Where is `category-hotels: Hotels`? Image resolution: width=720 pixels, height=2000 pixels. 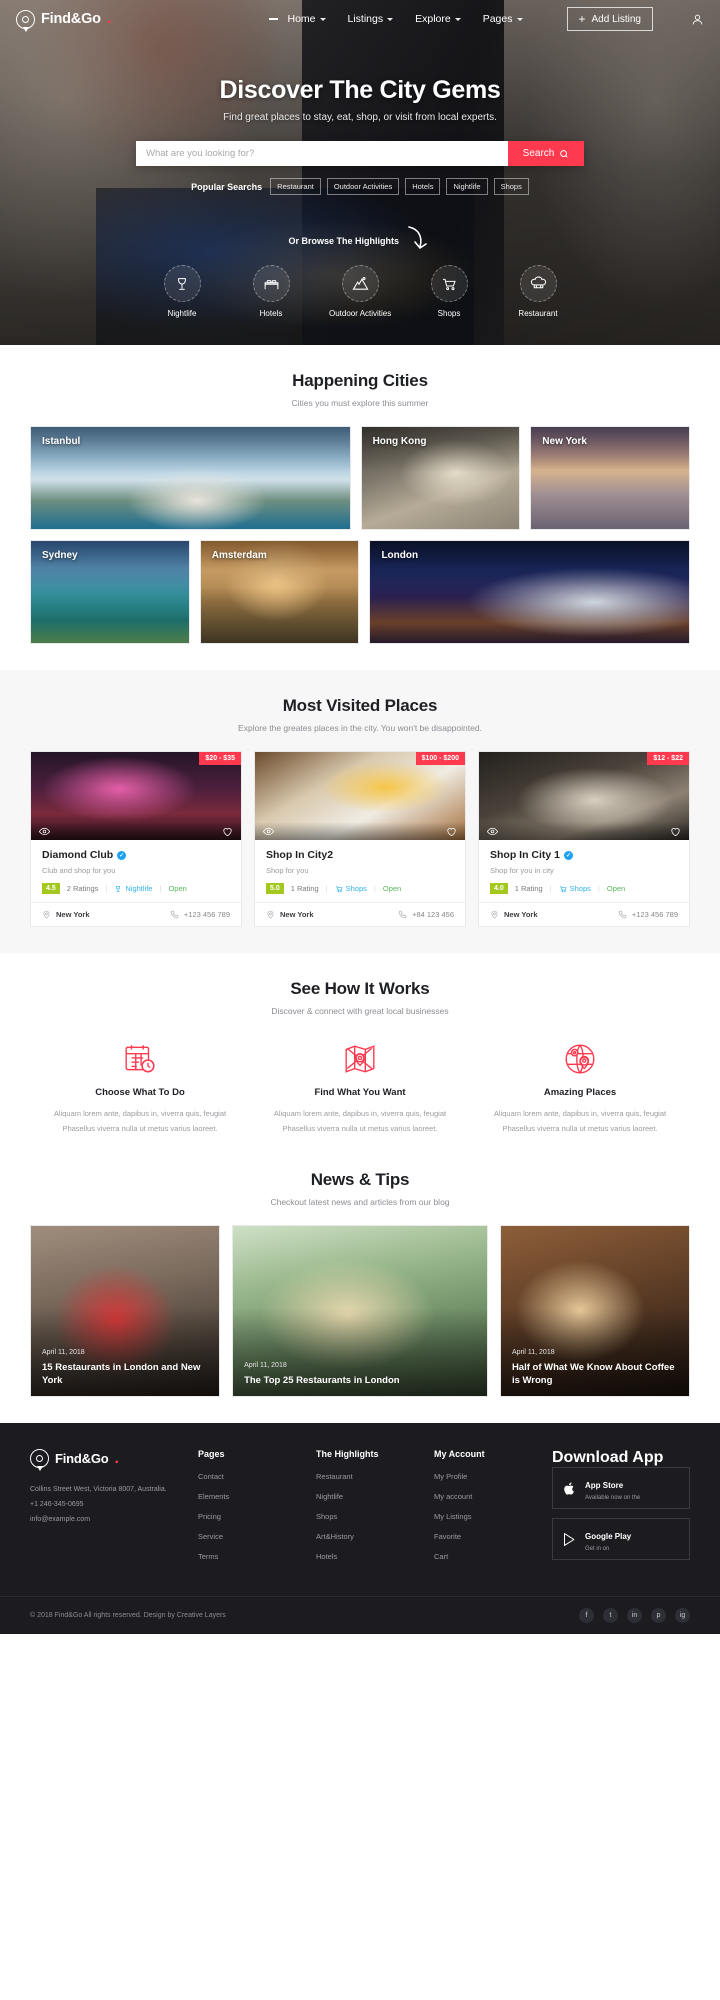 category-hotels: Hotels is located at coordinates (271, 291).